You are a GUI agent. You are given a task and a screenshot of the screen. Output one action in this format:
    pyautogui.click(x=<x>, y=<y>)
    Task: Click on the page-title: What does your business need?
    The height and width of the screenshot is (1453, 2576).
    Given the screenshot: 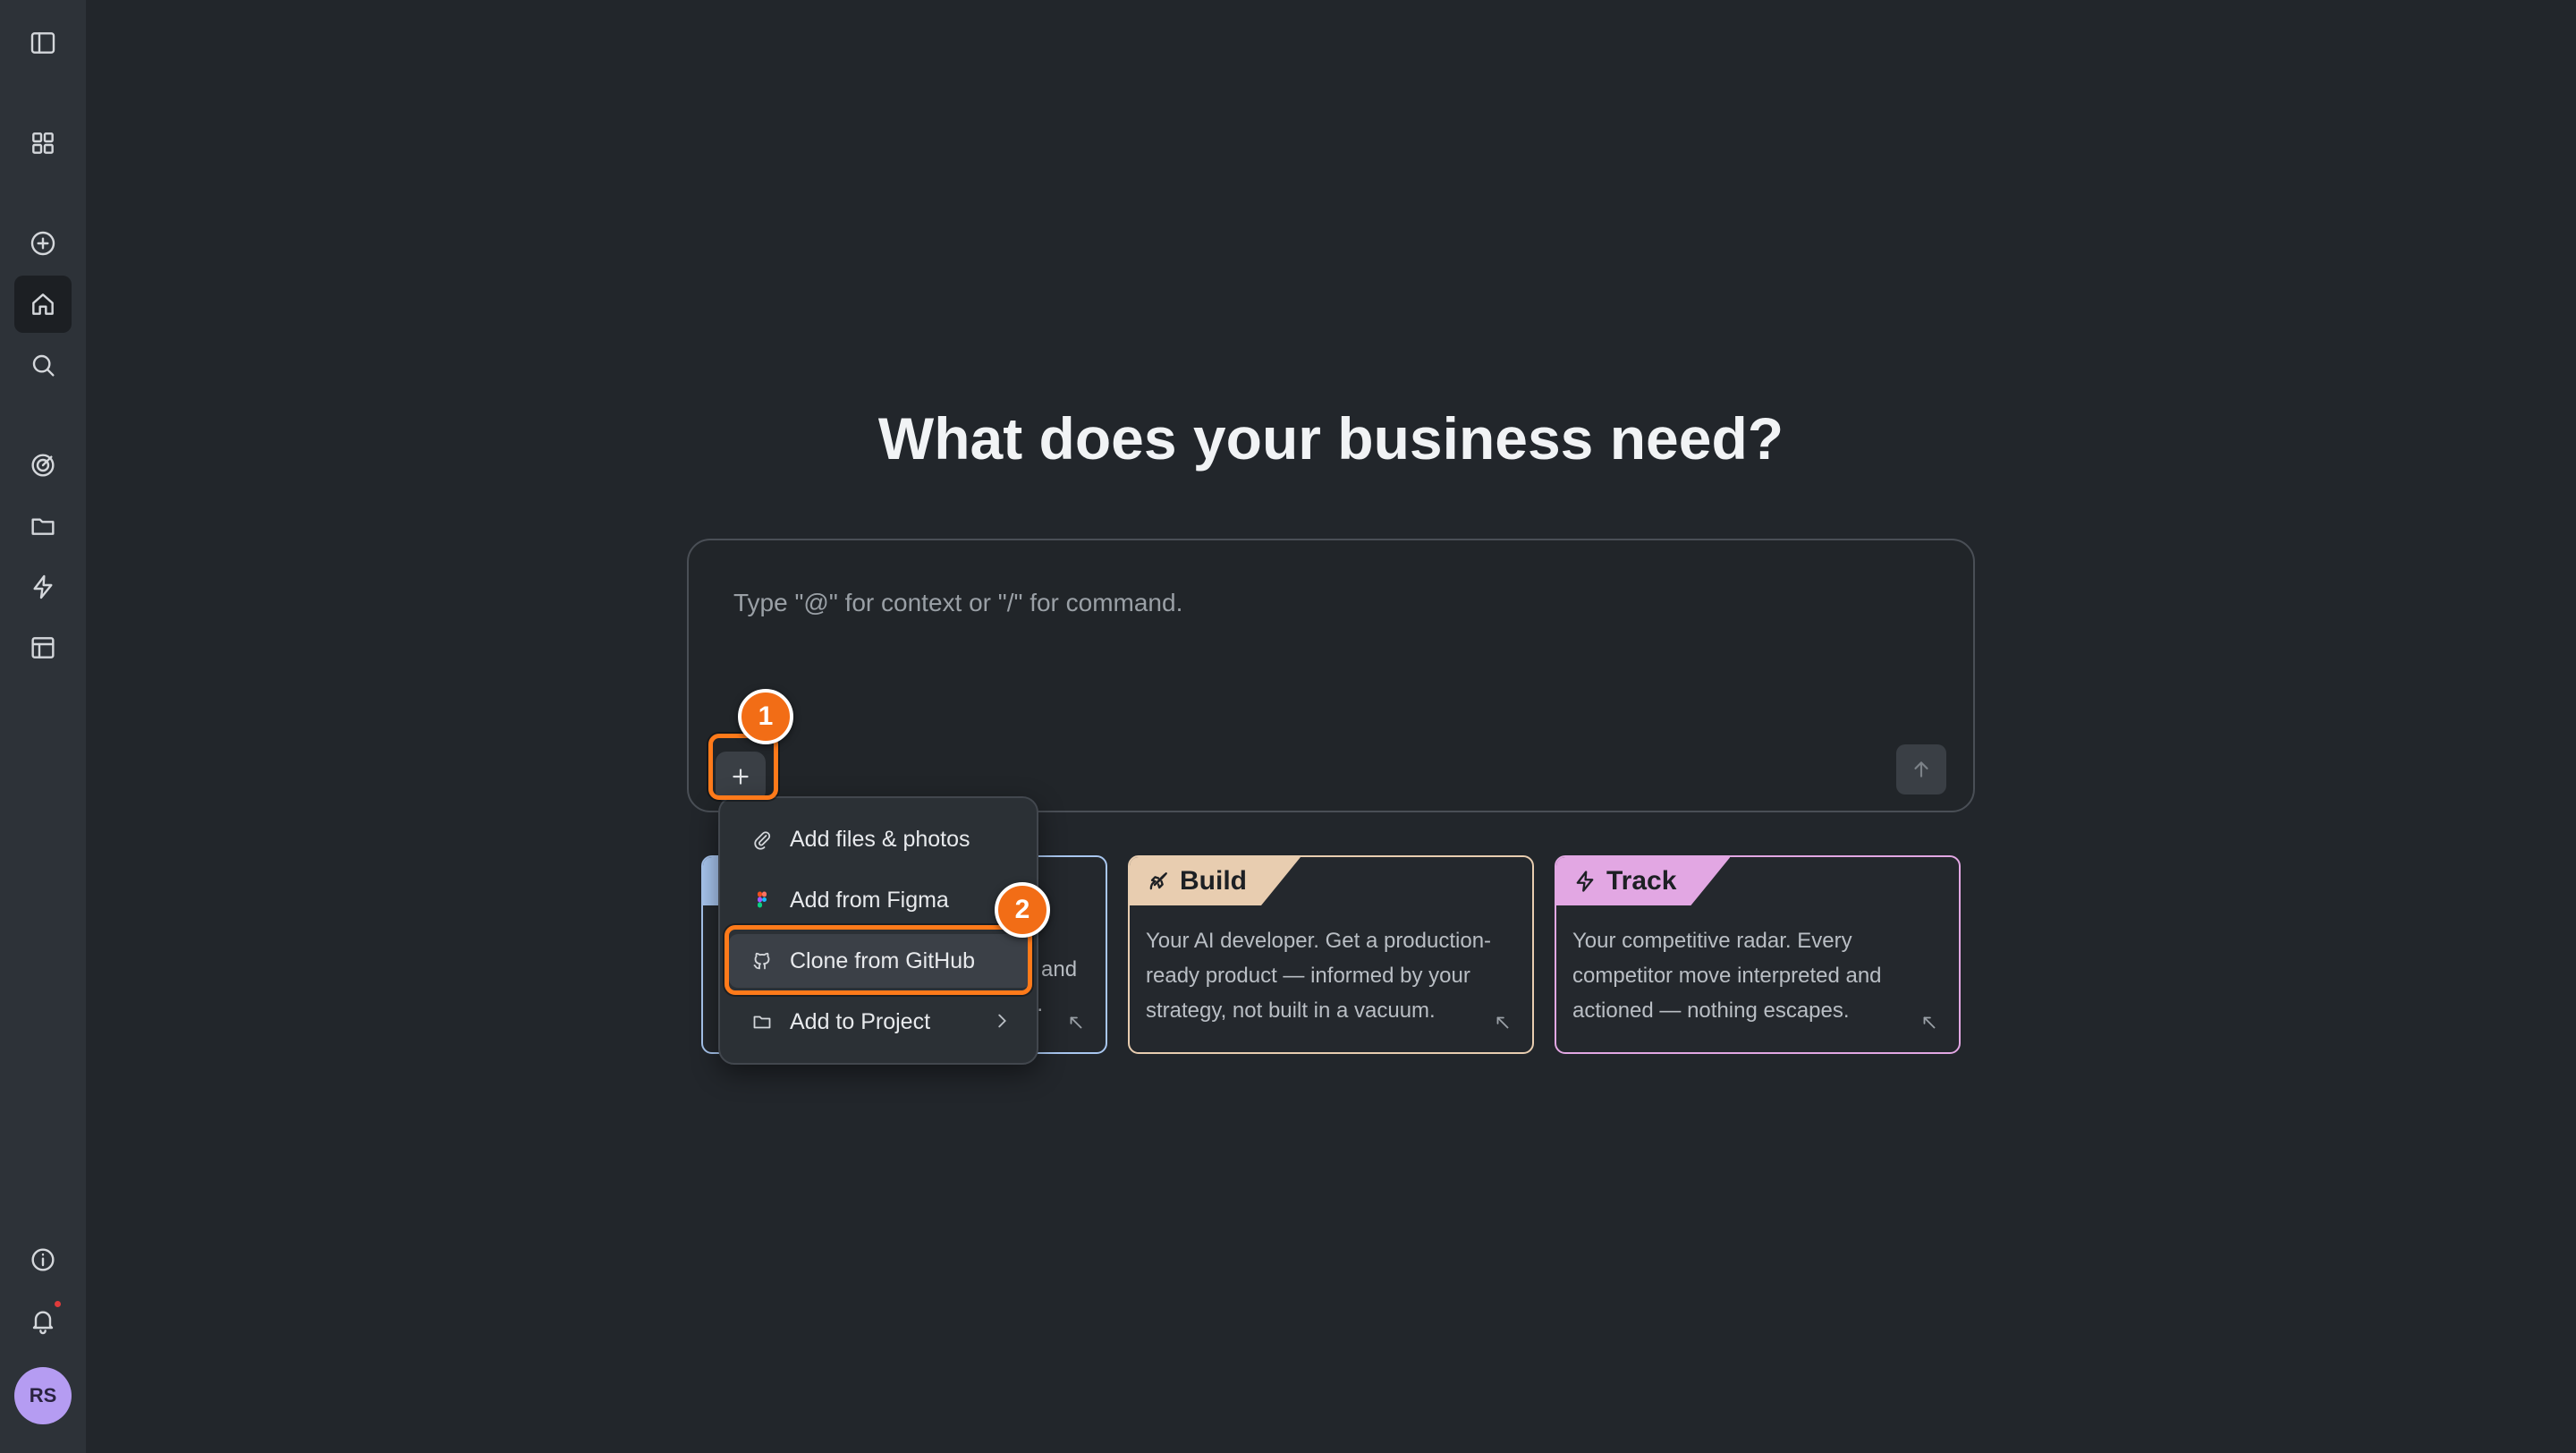 What is the action you would take?
    pyautogui.click(x=1330, y=438)
    